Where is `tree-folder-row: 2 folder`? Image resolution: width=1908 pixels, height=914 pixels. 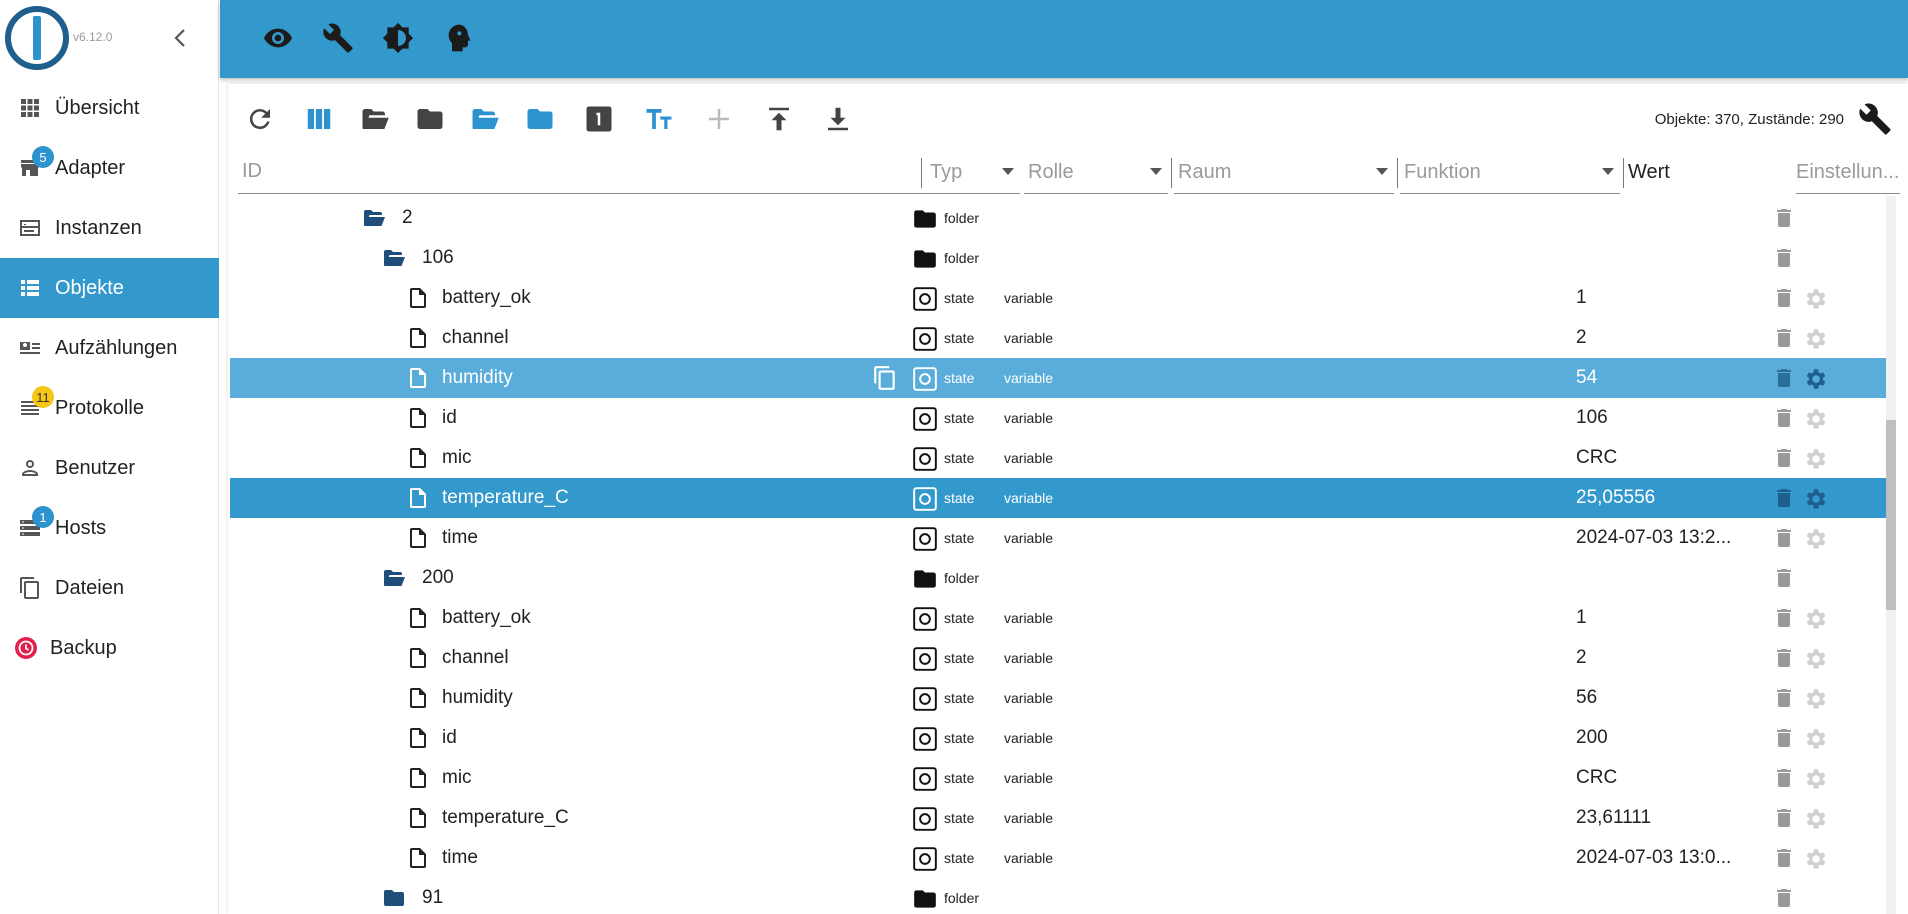
tree-folder-row: 2 folder is located at coordinates (1059, 218).